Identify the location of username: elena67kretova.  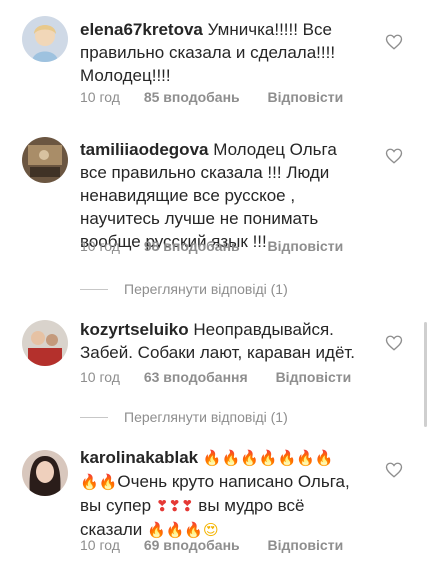
(141, 29).